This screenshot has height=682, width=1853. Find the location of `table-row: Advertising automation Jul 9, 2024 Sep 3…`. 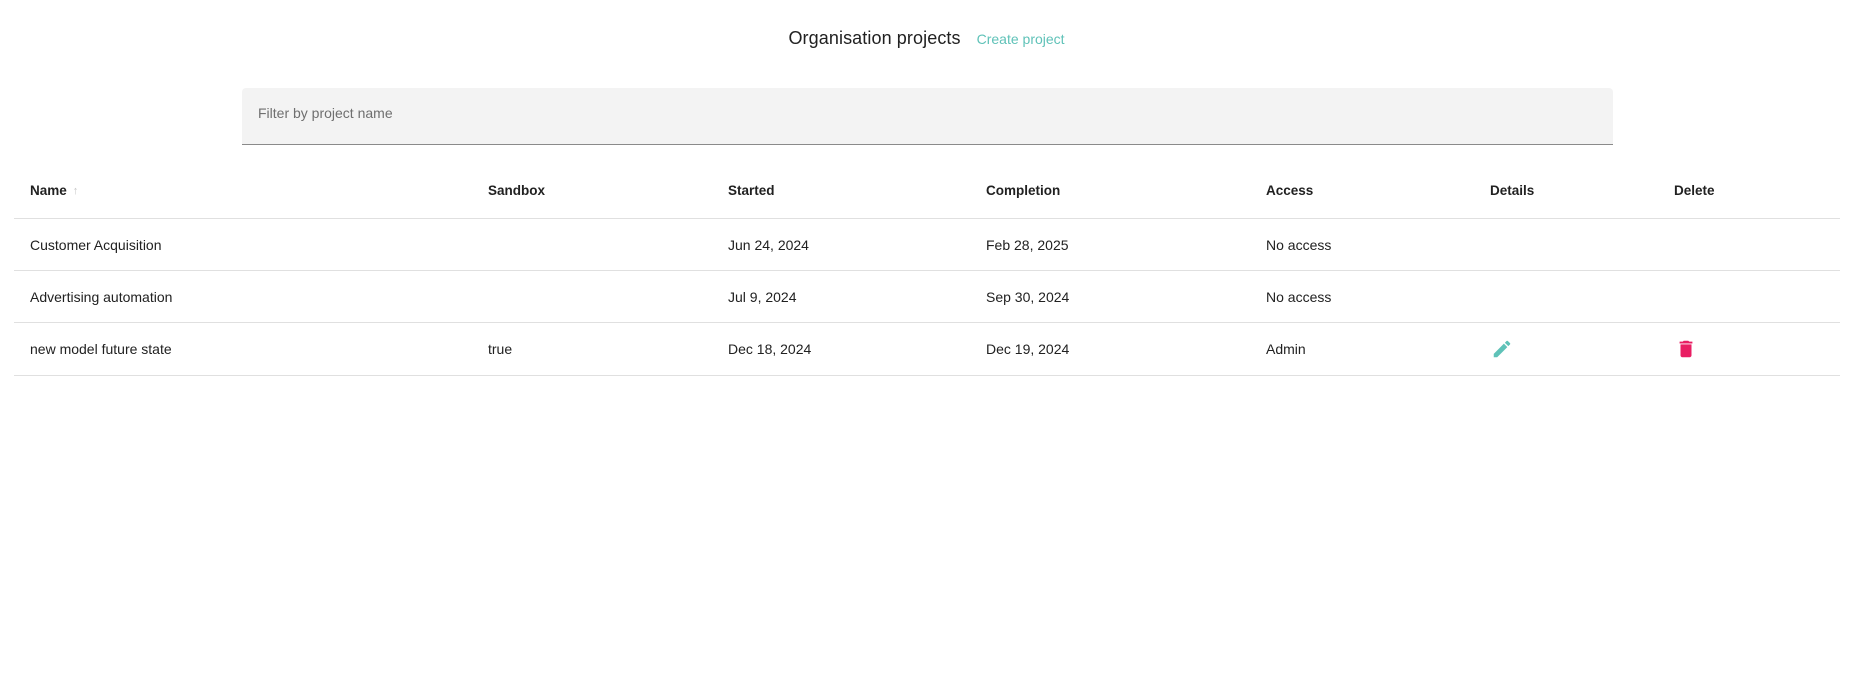

table-row: Advertising automation Jul 9, 2024 Sep 3… is located at coordinates (927, 297).